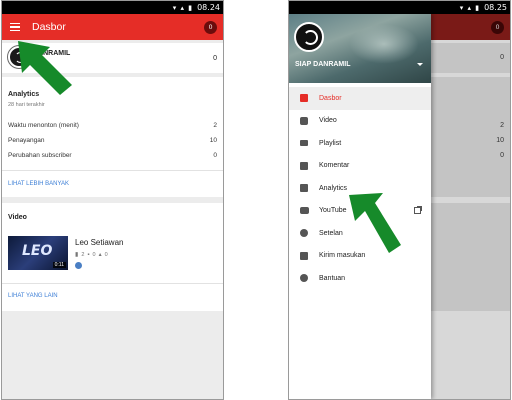 The image size is (512, 400). What do you see at coordinates (99, 242) in the screenshot?
I see `video-title: Leo Setiawan` at bounding box center [99, 242].